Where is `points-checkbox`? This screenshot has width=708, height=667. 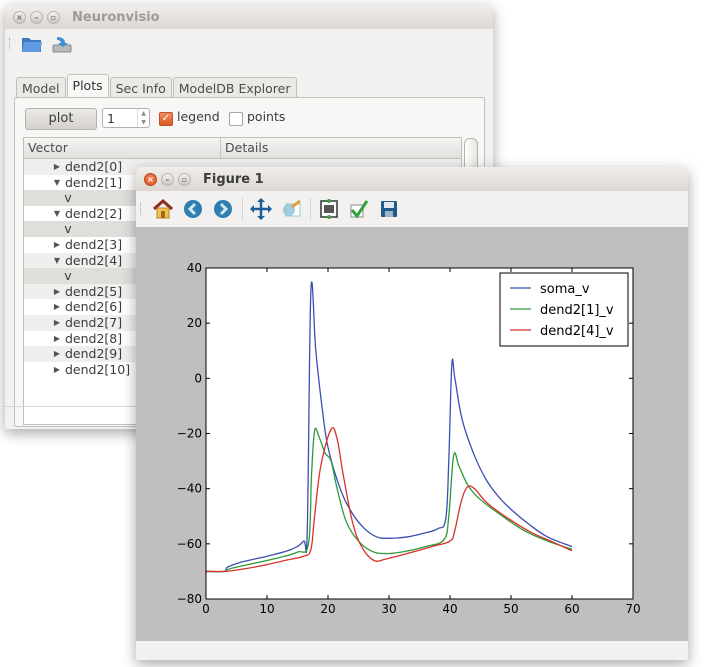 points-checkbox is located at coordinates (236, 119).